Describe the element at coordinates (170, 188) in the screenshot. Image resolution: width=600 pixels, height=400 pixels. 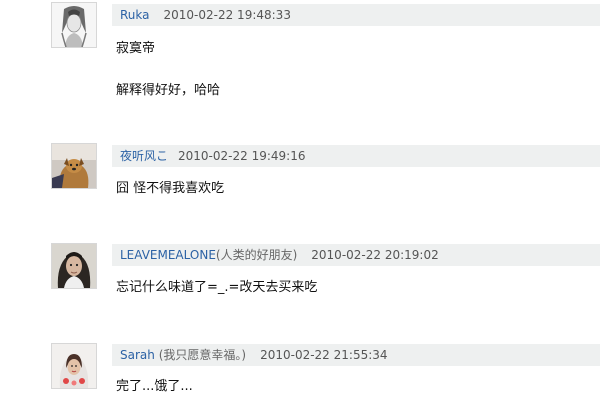
I see `comment-text-line: 囧 怪不得我喜欢吃` at that location.